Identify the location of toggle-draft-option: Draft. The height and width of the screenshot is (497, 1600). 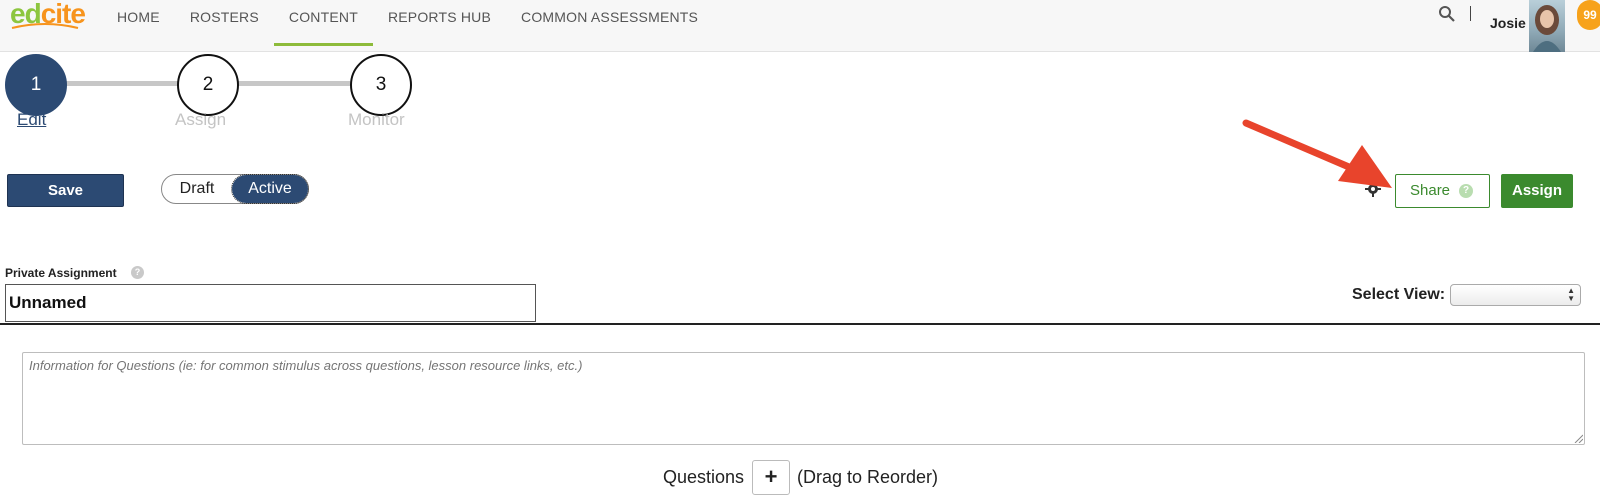
(197, 189).